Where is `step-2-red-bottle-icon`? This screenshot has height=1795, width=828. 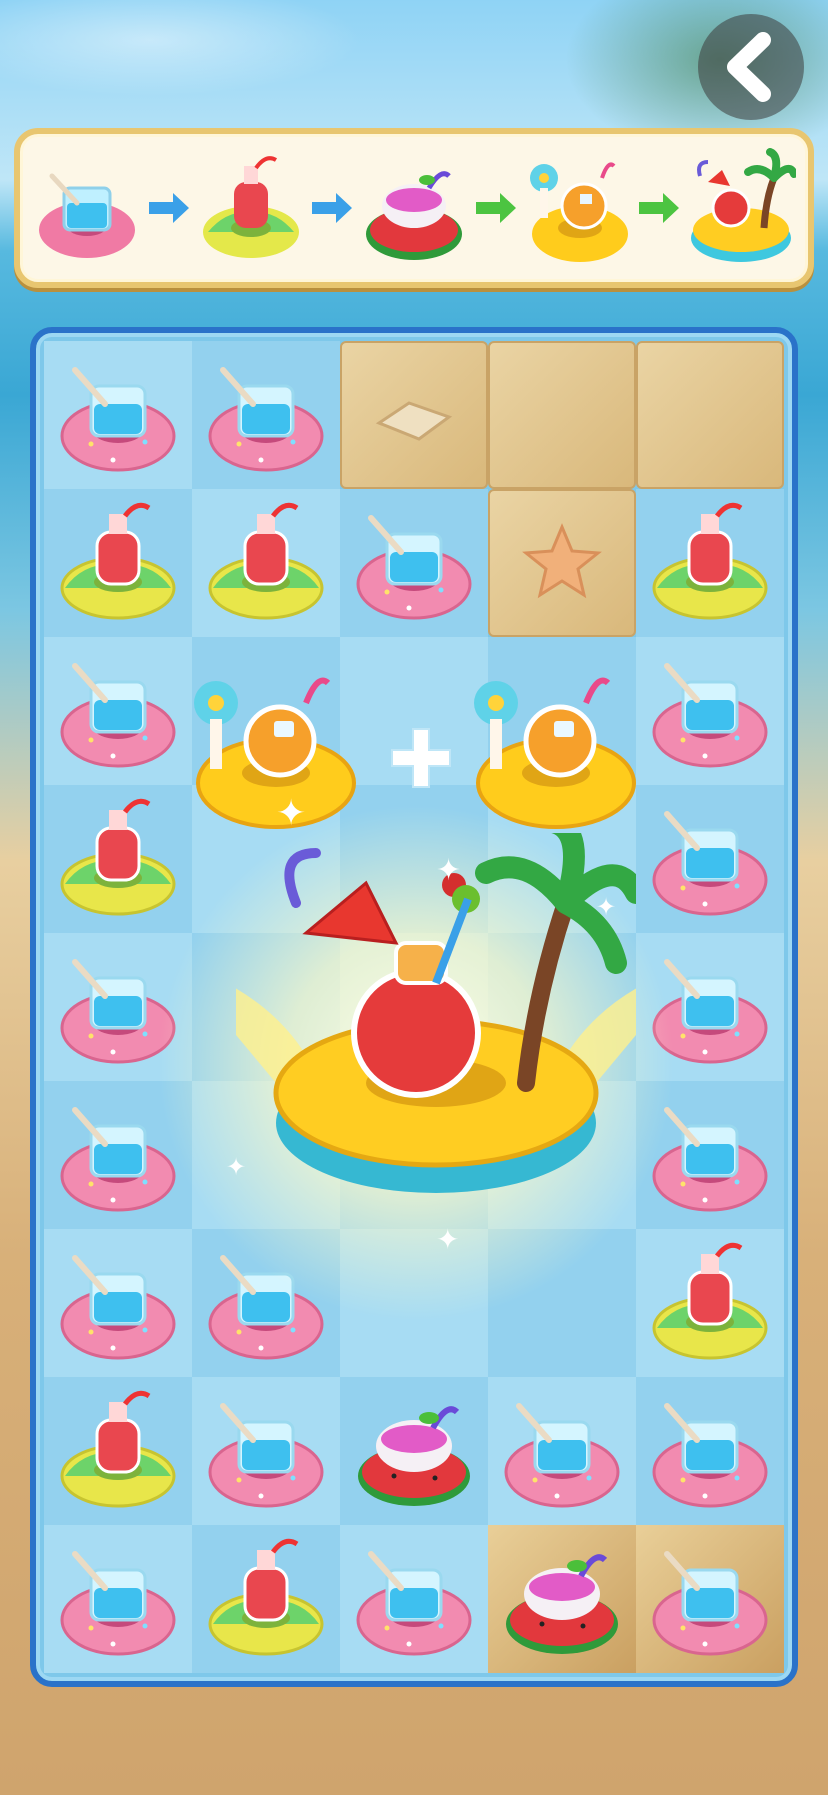
step-2-red-bottle-icon is located at coordinates (250, 207).